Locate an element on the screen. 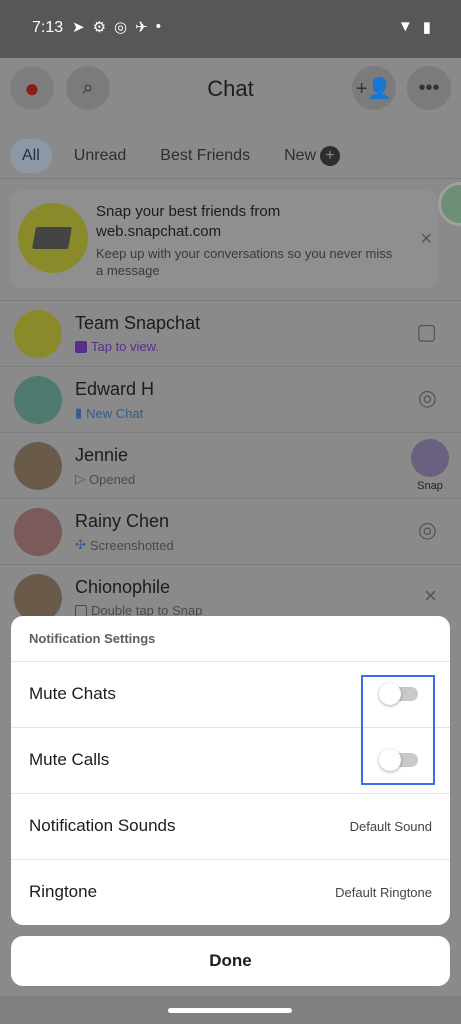 The image size is (461, 1024). chat-status: ✣ Screenshotted is located at coordinates (124, 545).